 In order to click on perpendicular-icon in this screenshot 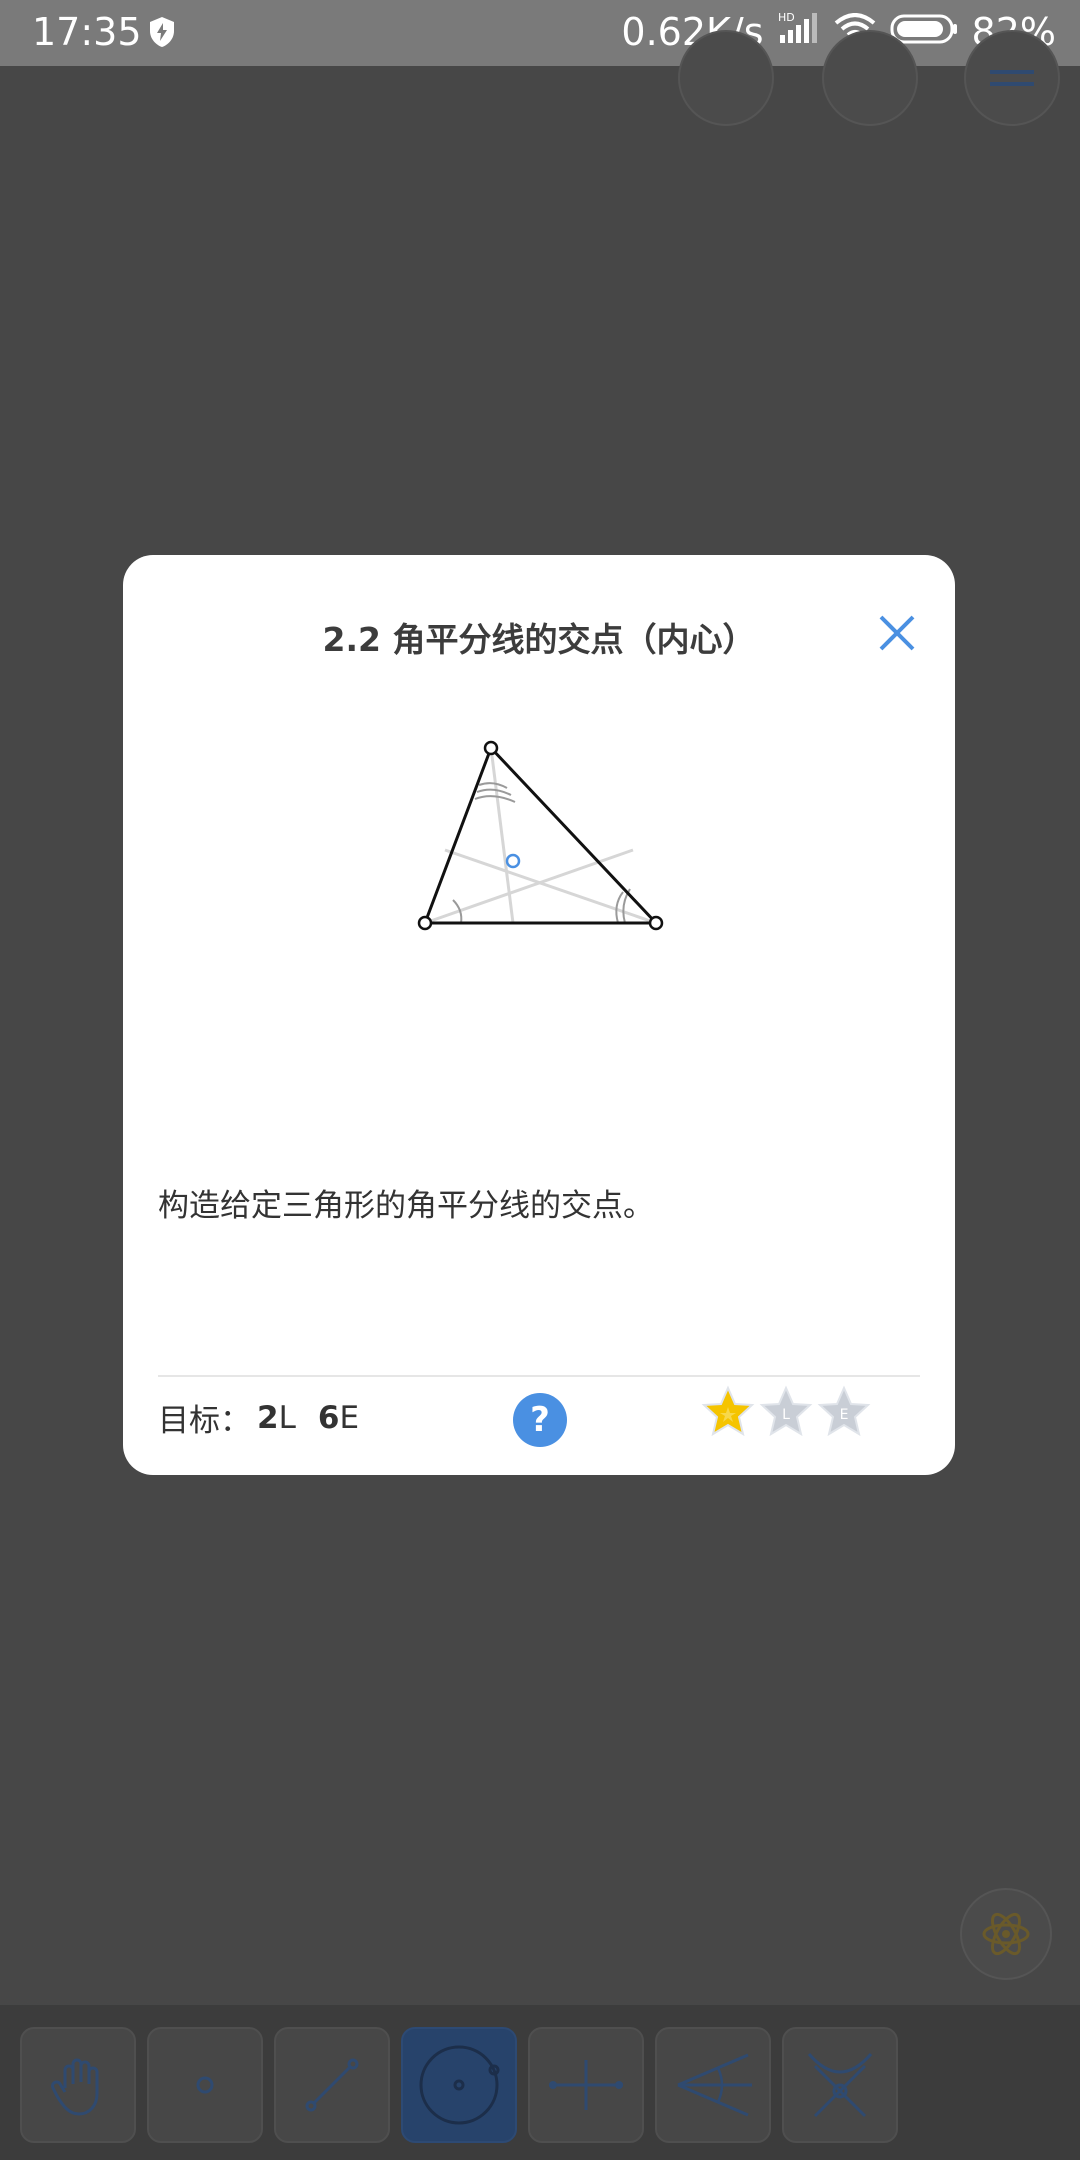, I will do `click(586, 2085)`.